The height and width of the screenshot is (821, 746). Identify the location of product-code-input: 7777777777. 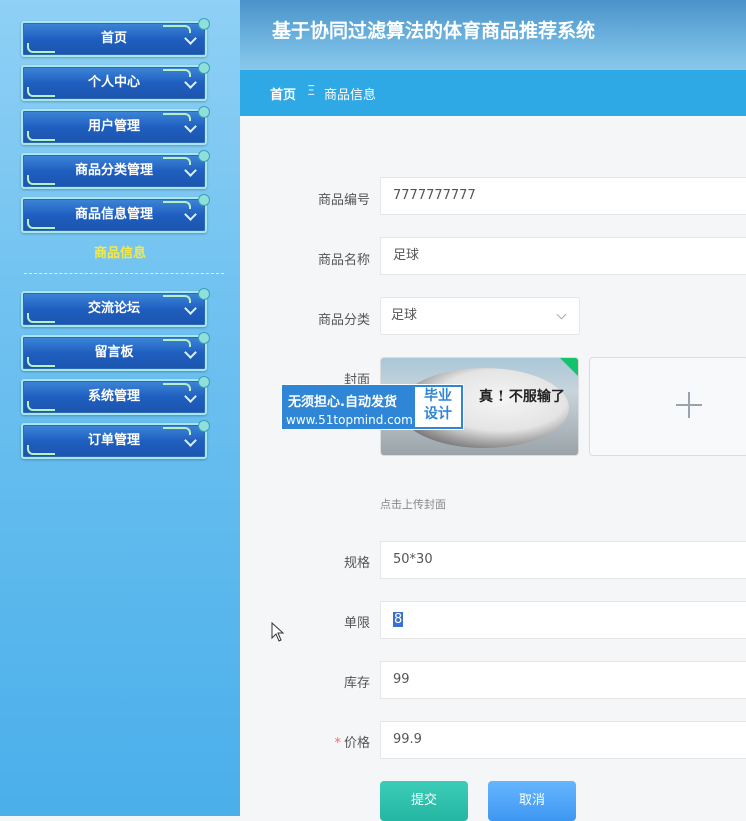
(563, 196).